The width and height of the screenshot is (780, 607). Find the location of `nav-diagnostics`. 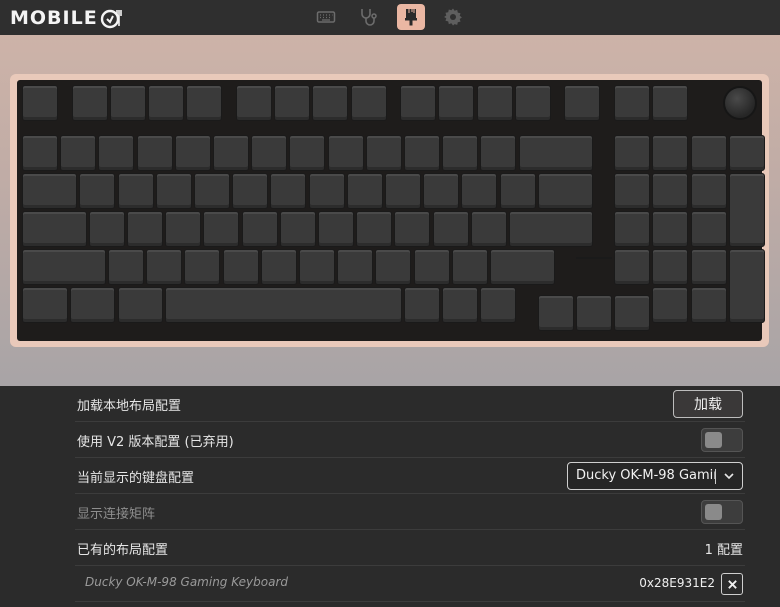

nav-diagnostics is located at coordinates (368, 17).